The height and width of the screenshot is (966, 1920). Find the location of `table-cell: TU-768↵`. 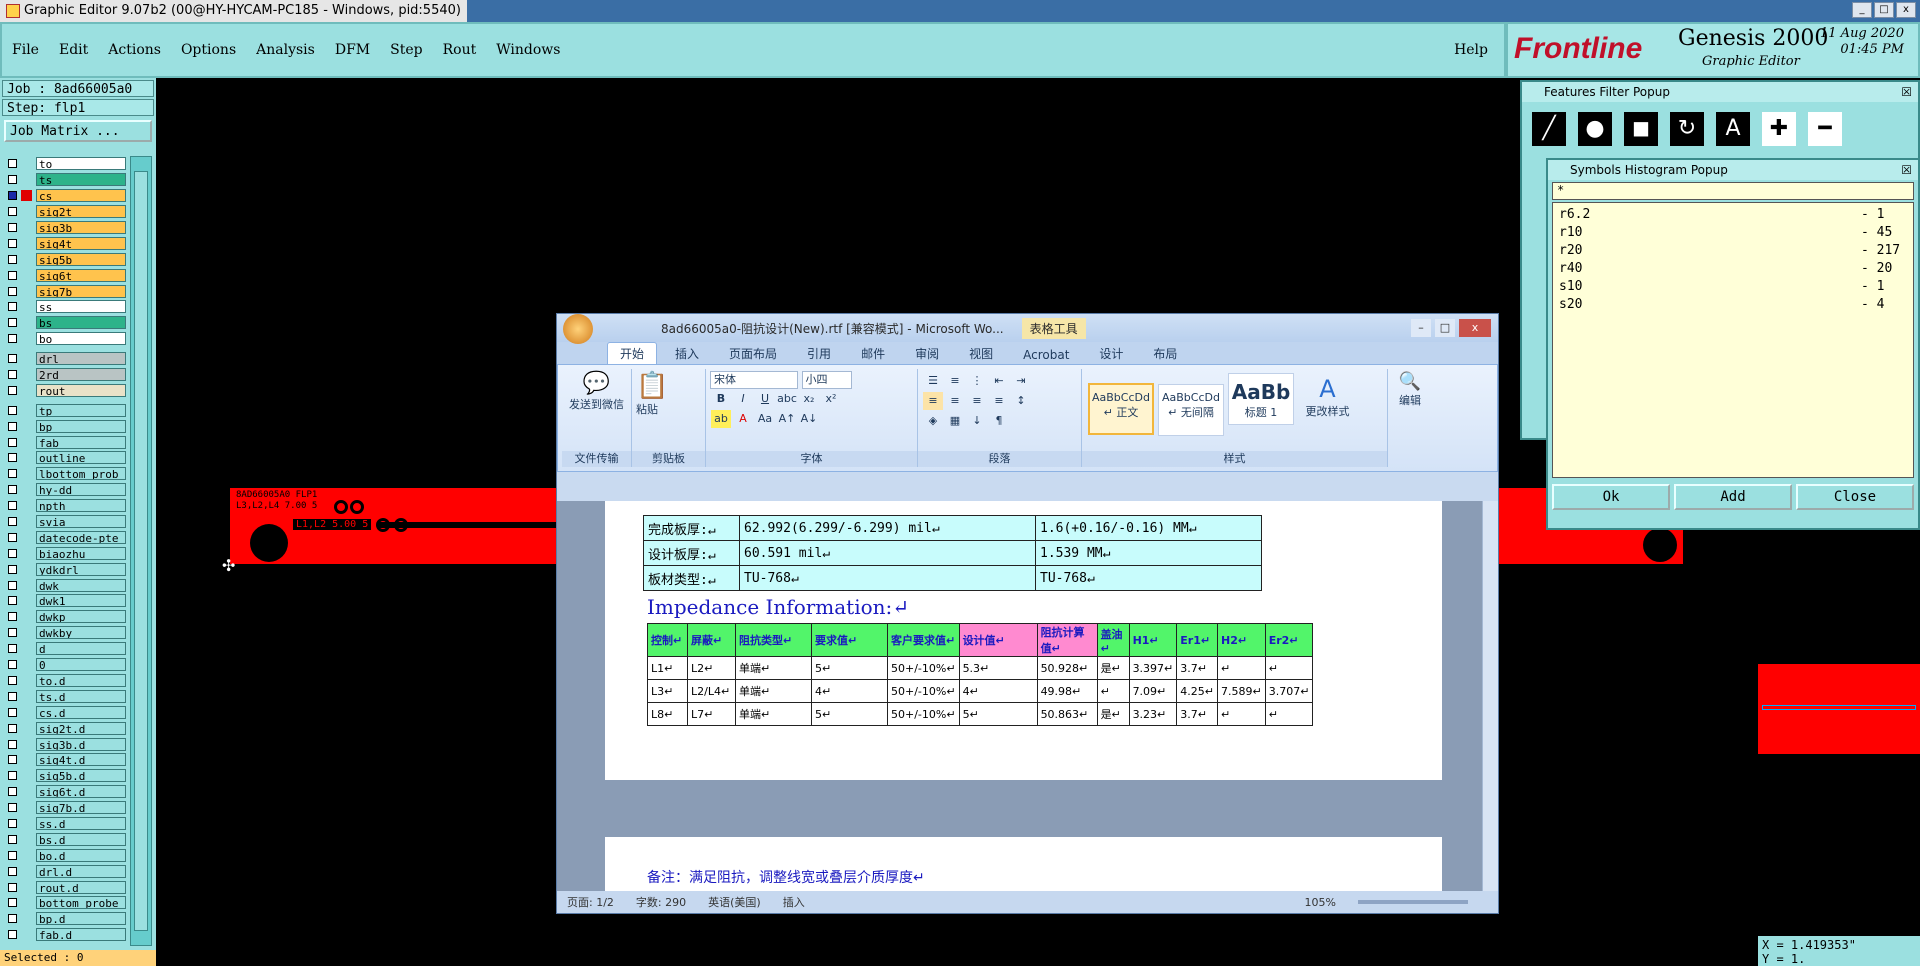

table-cell: TU-768↵ is located at coordinates (887, 578).